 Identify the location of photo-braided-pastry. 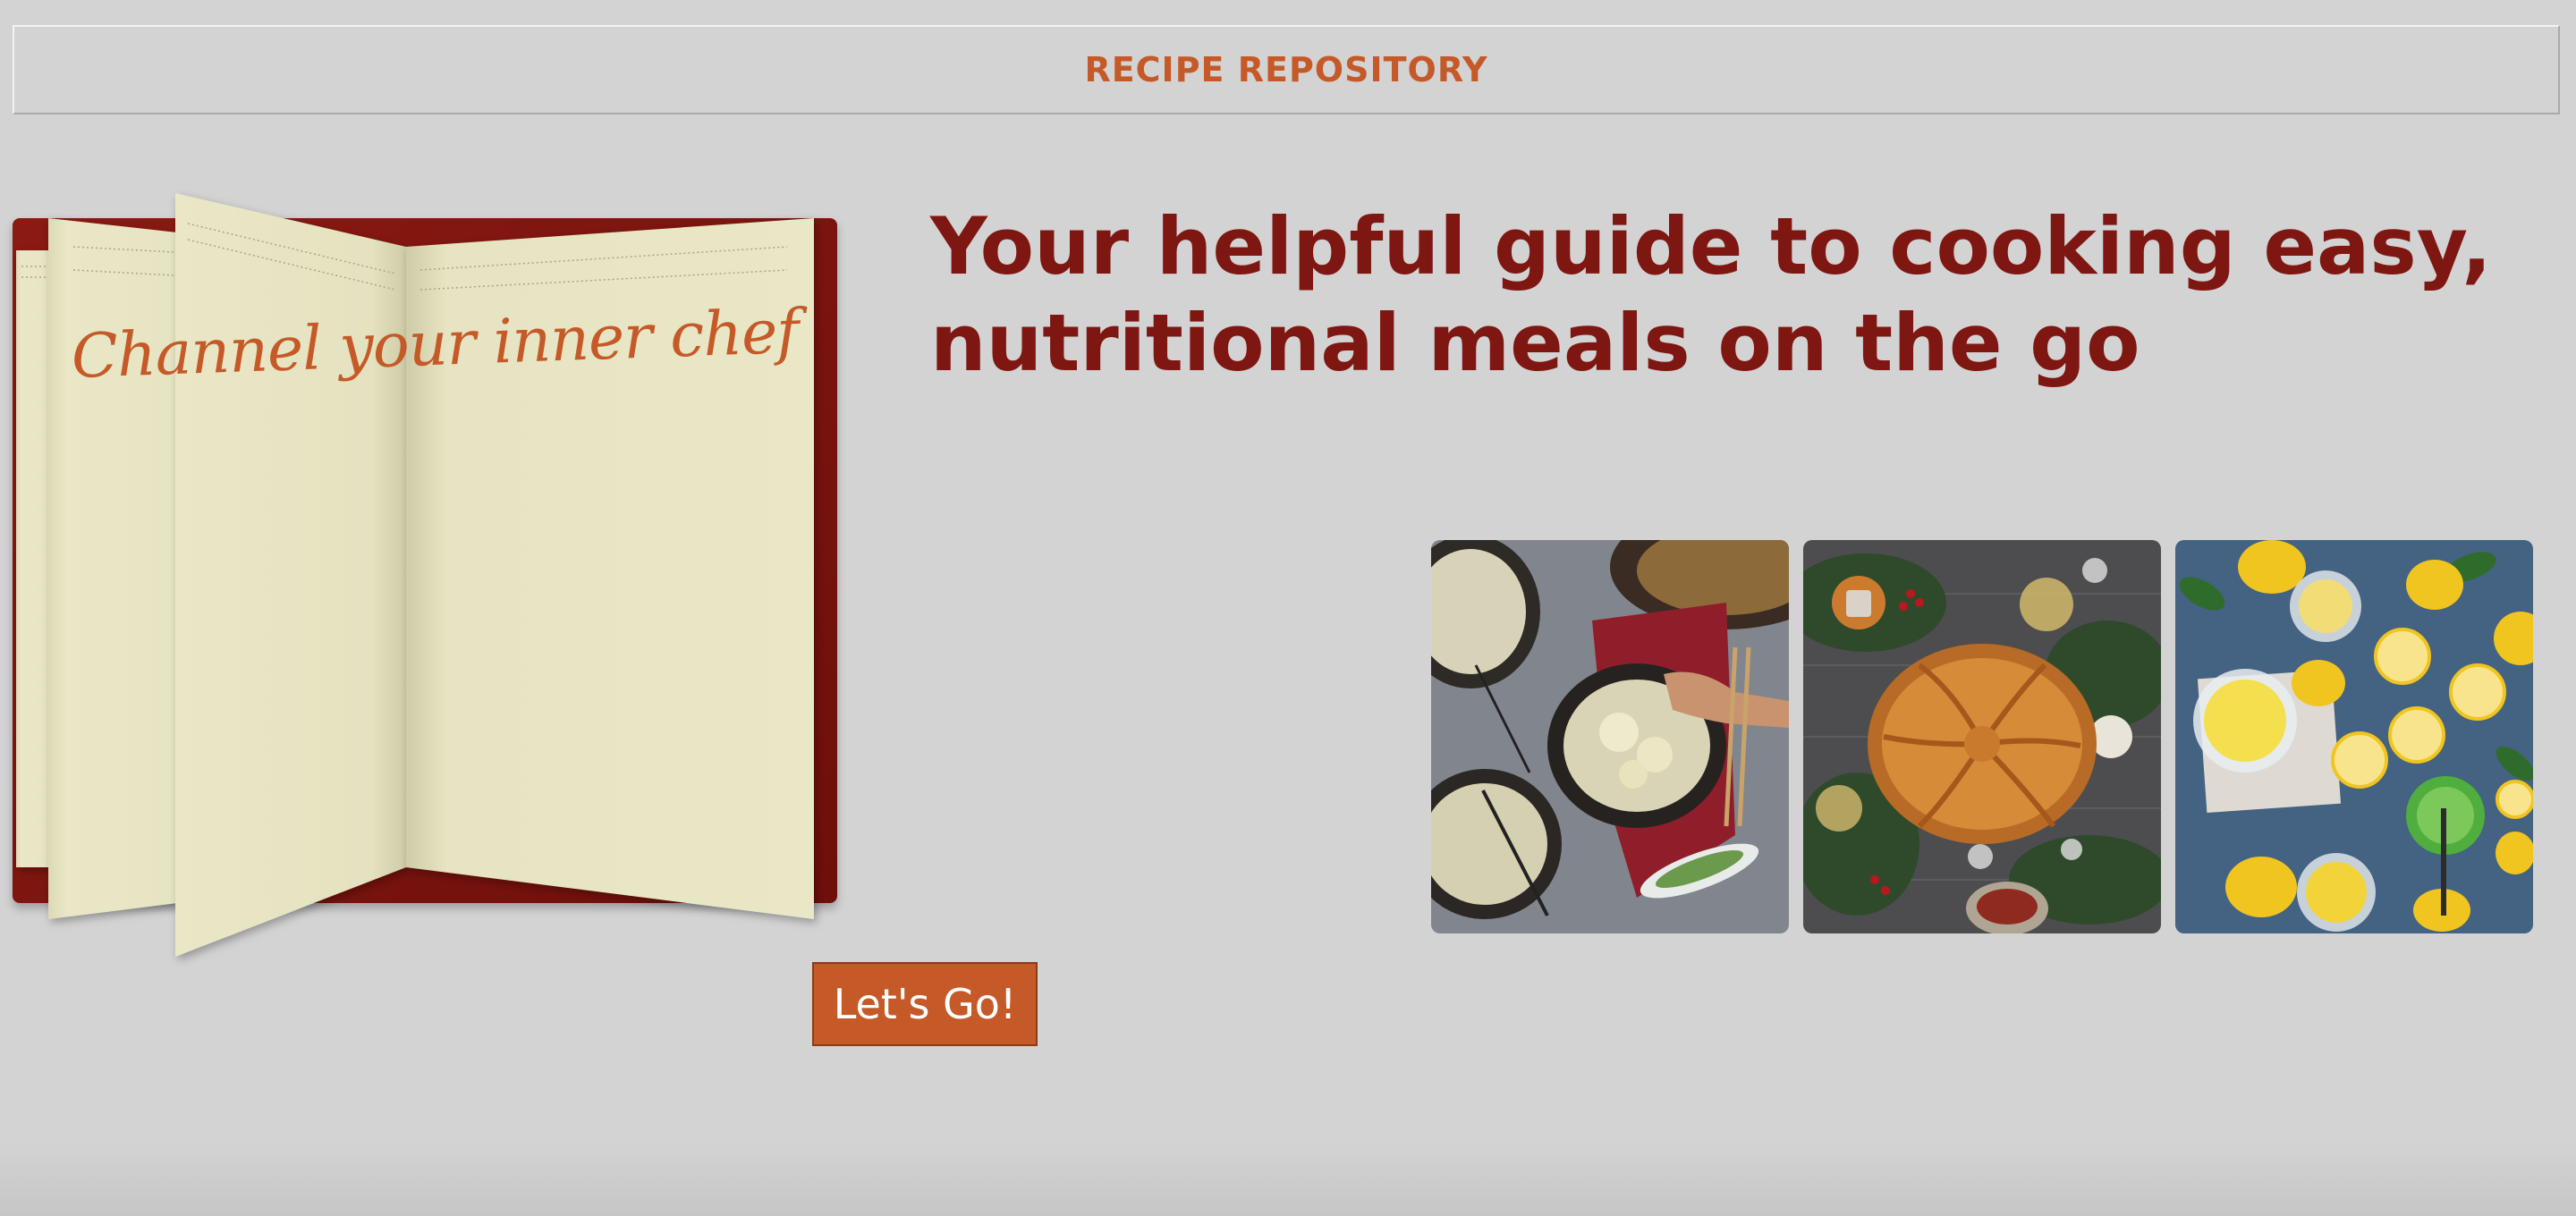
(1982, 737).